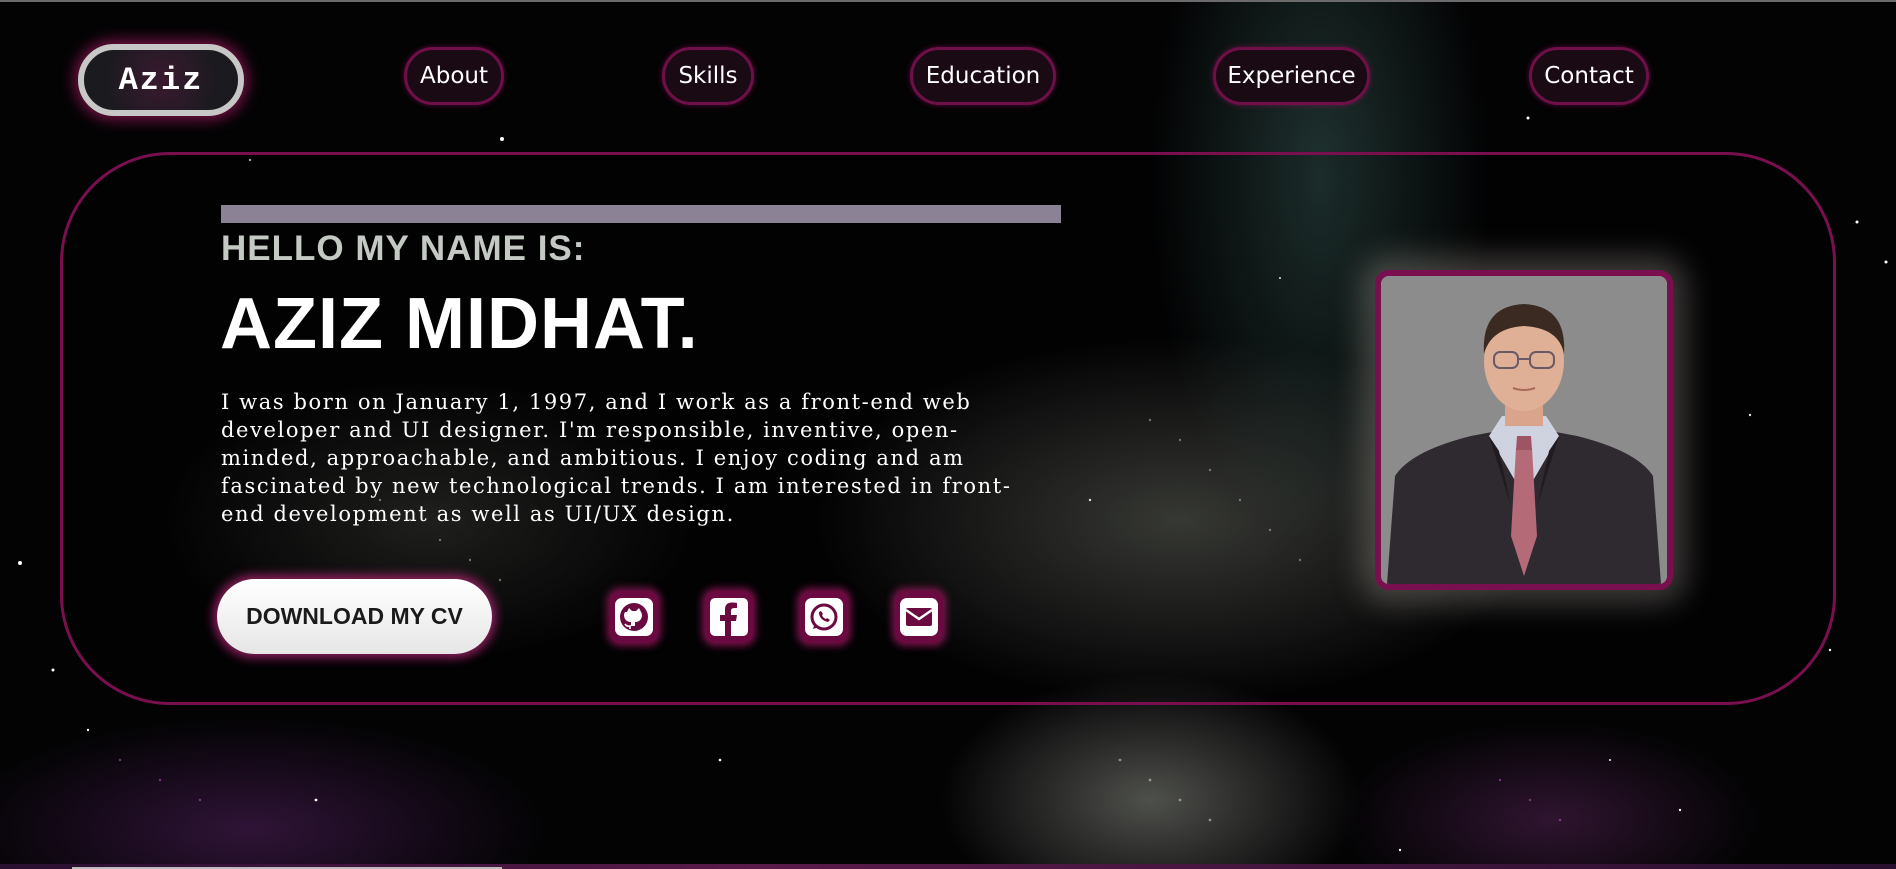 This screenshot has width=1896, height=869. Describe the element at coordinates (641, 214) in the screenshot. I see `hero-accent-bar` at that location.